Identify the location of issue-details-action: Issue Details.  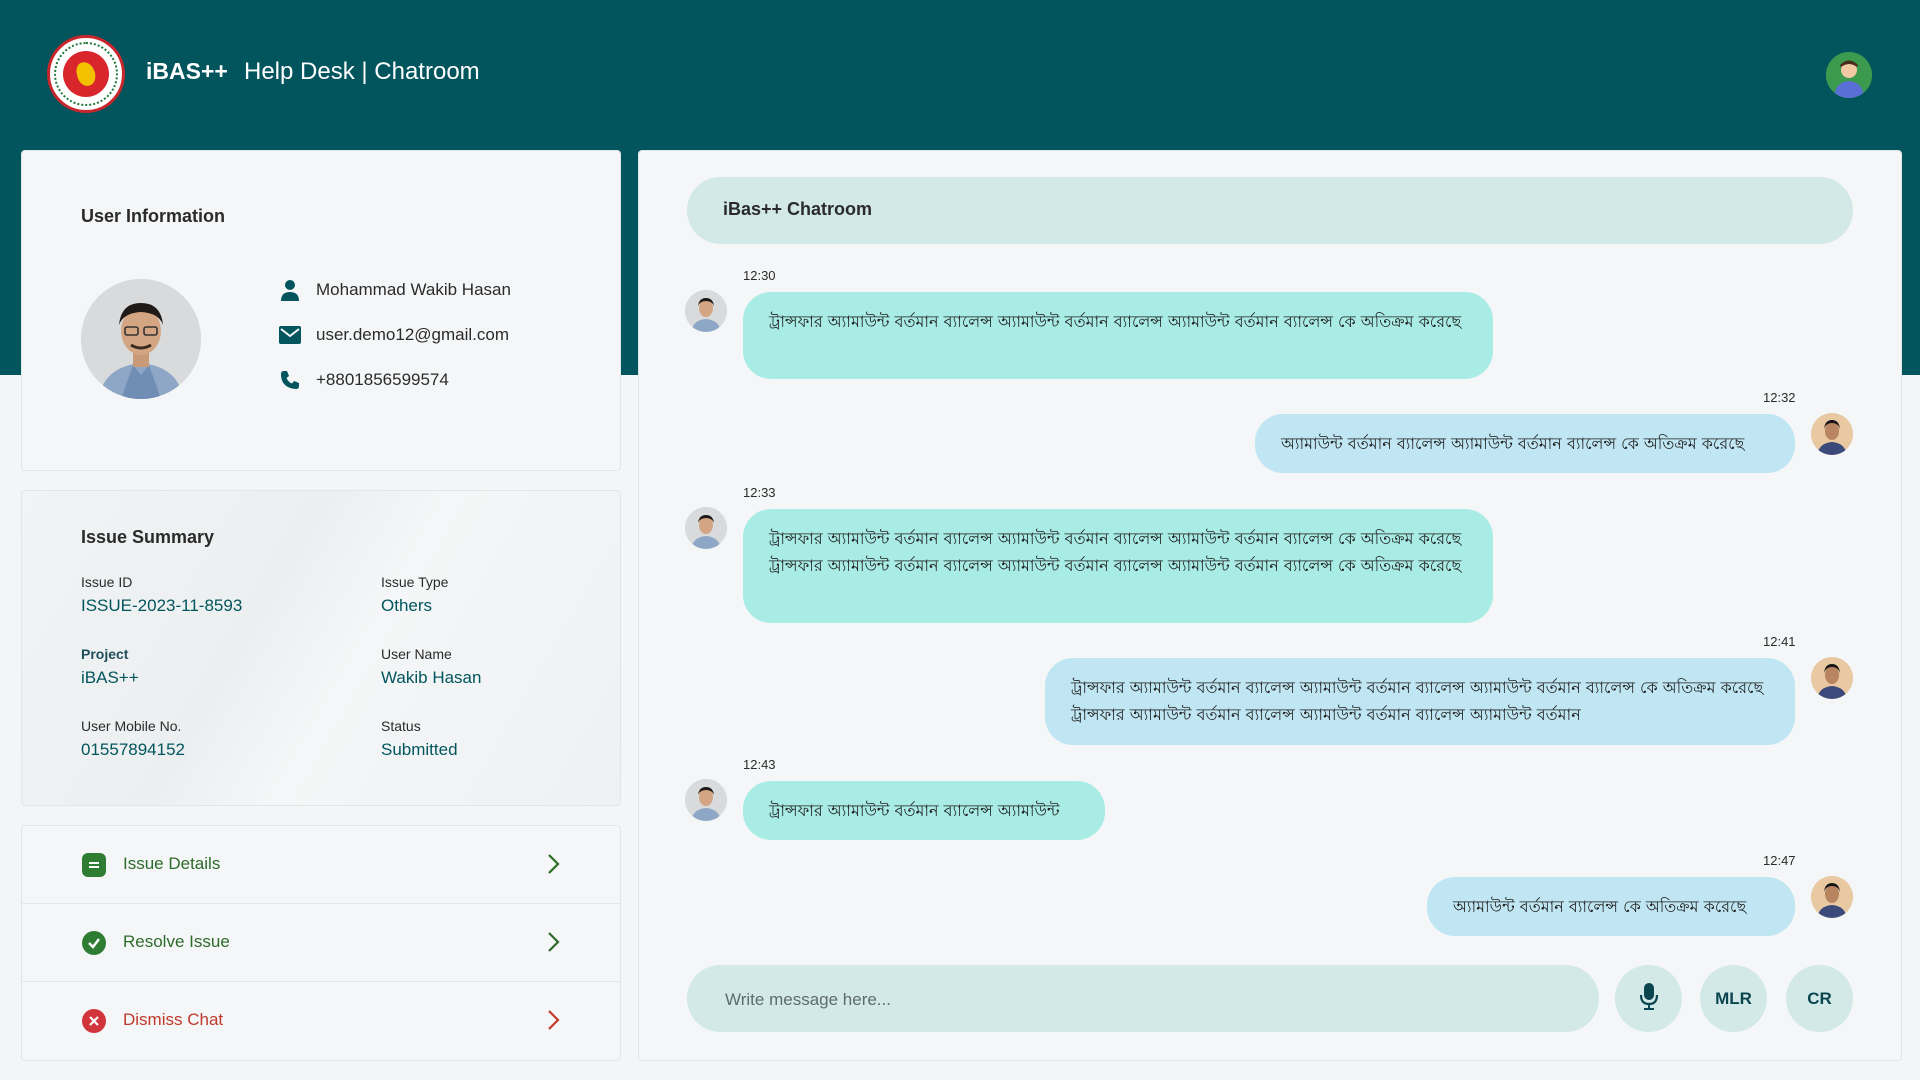
(321, 865).